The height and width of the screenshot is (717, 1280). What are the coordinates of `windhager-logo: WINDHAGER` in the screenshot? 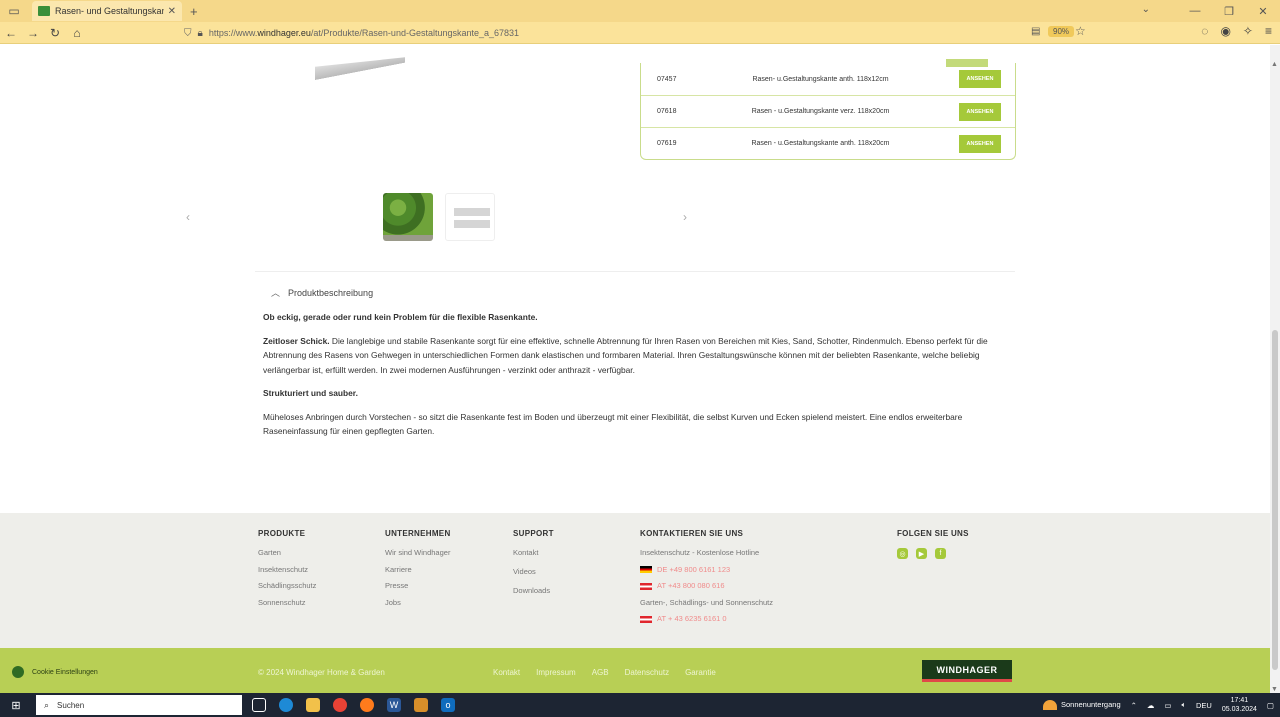 It's located at (967, 671).